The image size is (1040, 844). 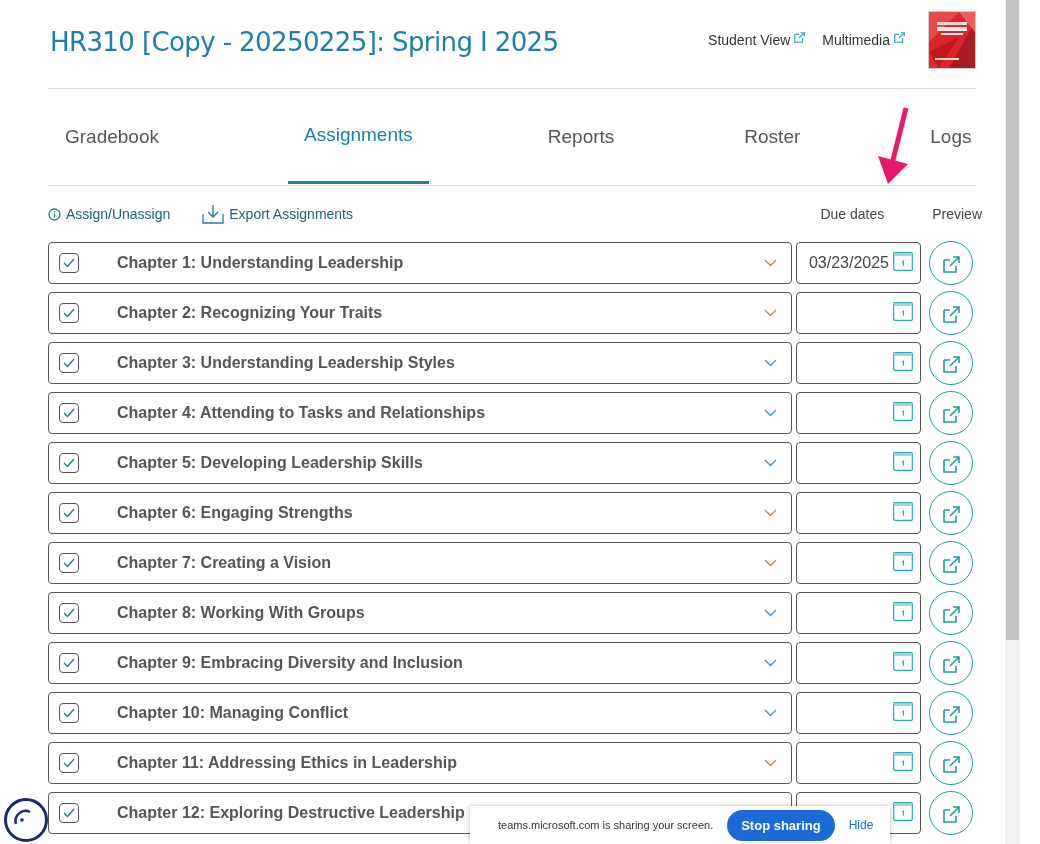 What do you see at coordinates (286, 363) in the screenshot?
I see `chapter-title: Chapter 3: Understanding Leadership Styles` at bounding box center [286, 363].